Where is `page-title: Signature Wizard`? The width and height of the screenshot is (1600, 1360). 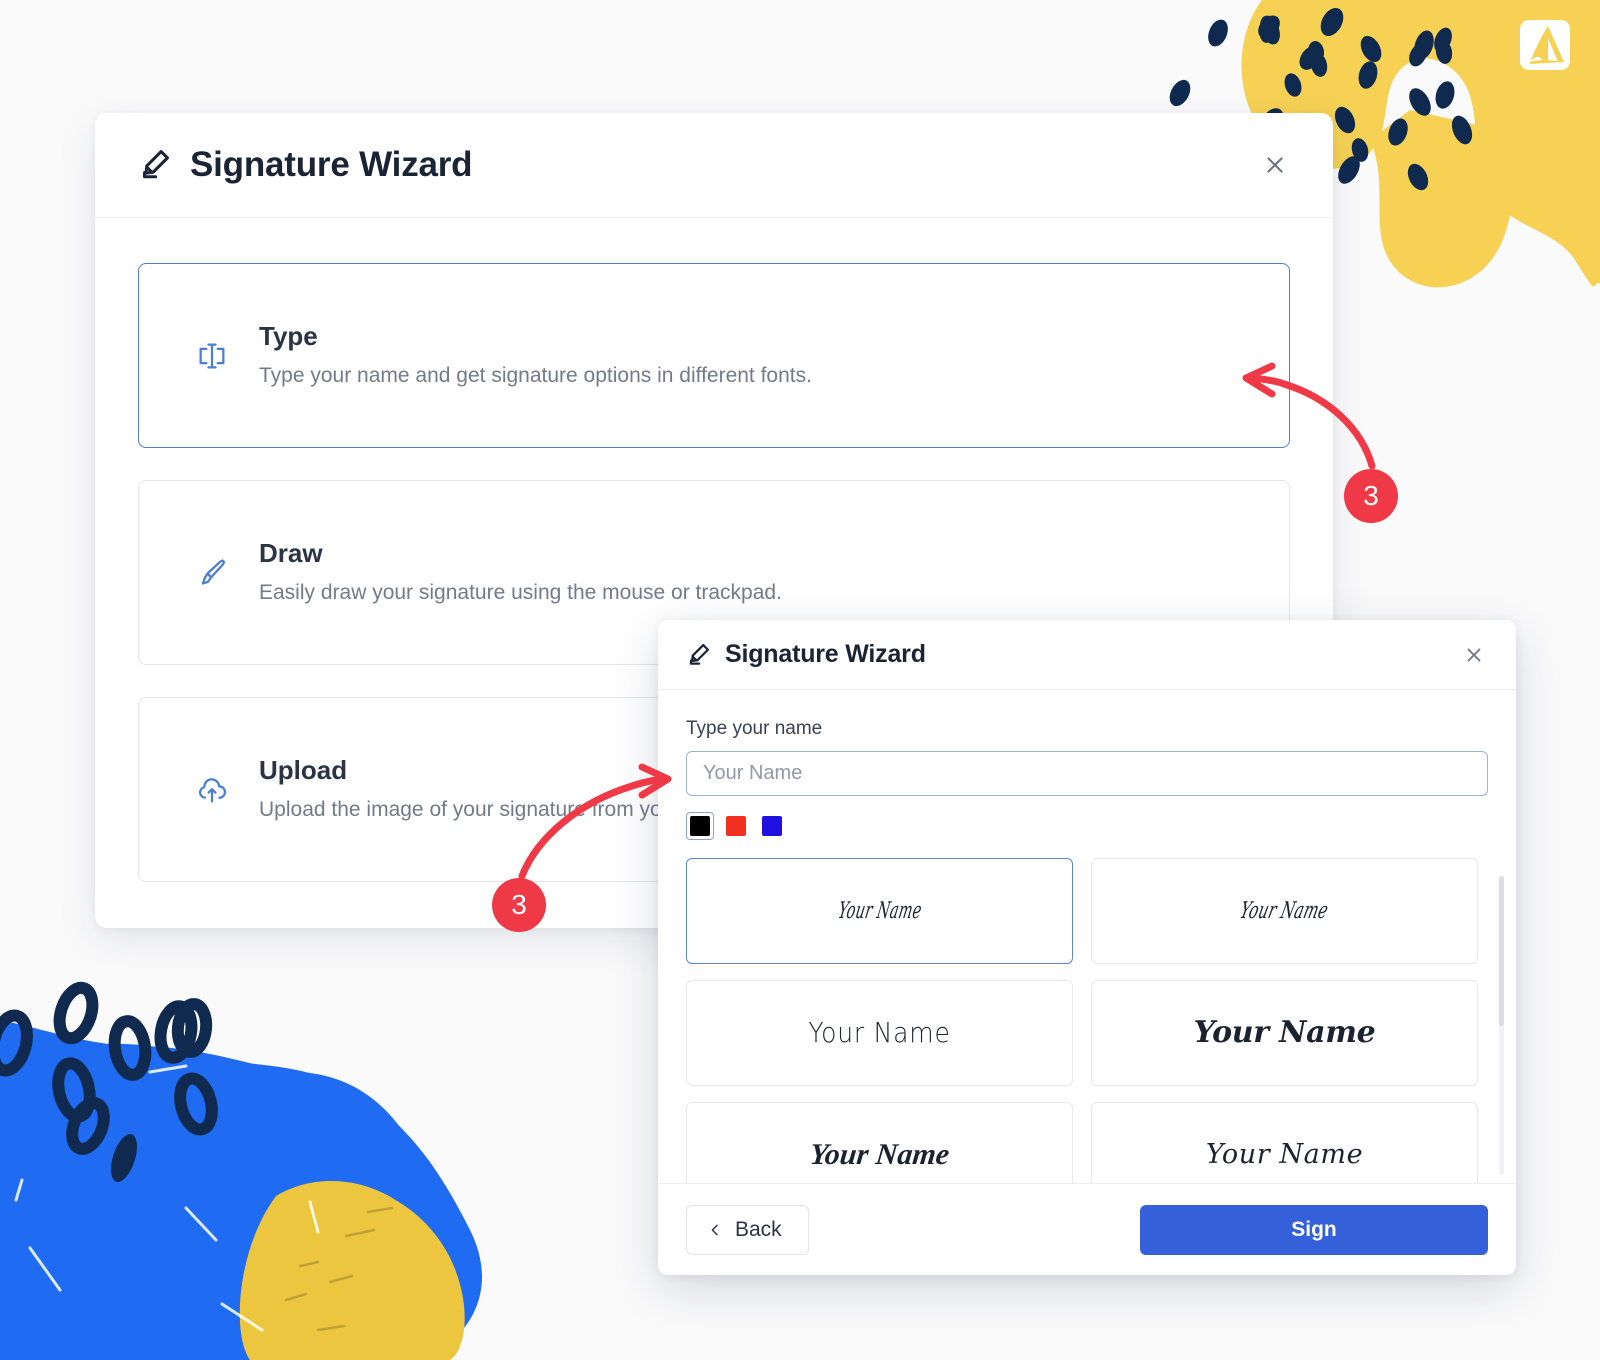
page-title: Signature Wizard is located at coordinates (331, 164).